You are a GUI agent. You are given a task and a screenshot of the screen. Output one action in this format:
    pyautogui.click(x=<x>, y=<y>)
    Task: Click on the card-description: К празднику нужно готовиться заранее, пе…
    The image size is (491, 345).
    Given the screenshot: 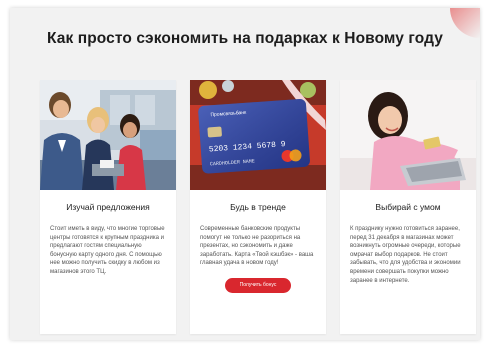 What is the action you would take?
    pyautogui.click(x=405, y=255)
    